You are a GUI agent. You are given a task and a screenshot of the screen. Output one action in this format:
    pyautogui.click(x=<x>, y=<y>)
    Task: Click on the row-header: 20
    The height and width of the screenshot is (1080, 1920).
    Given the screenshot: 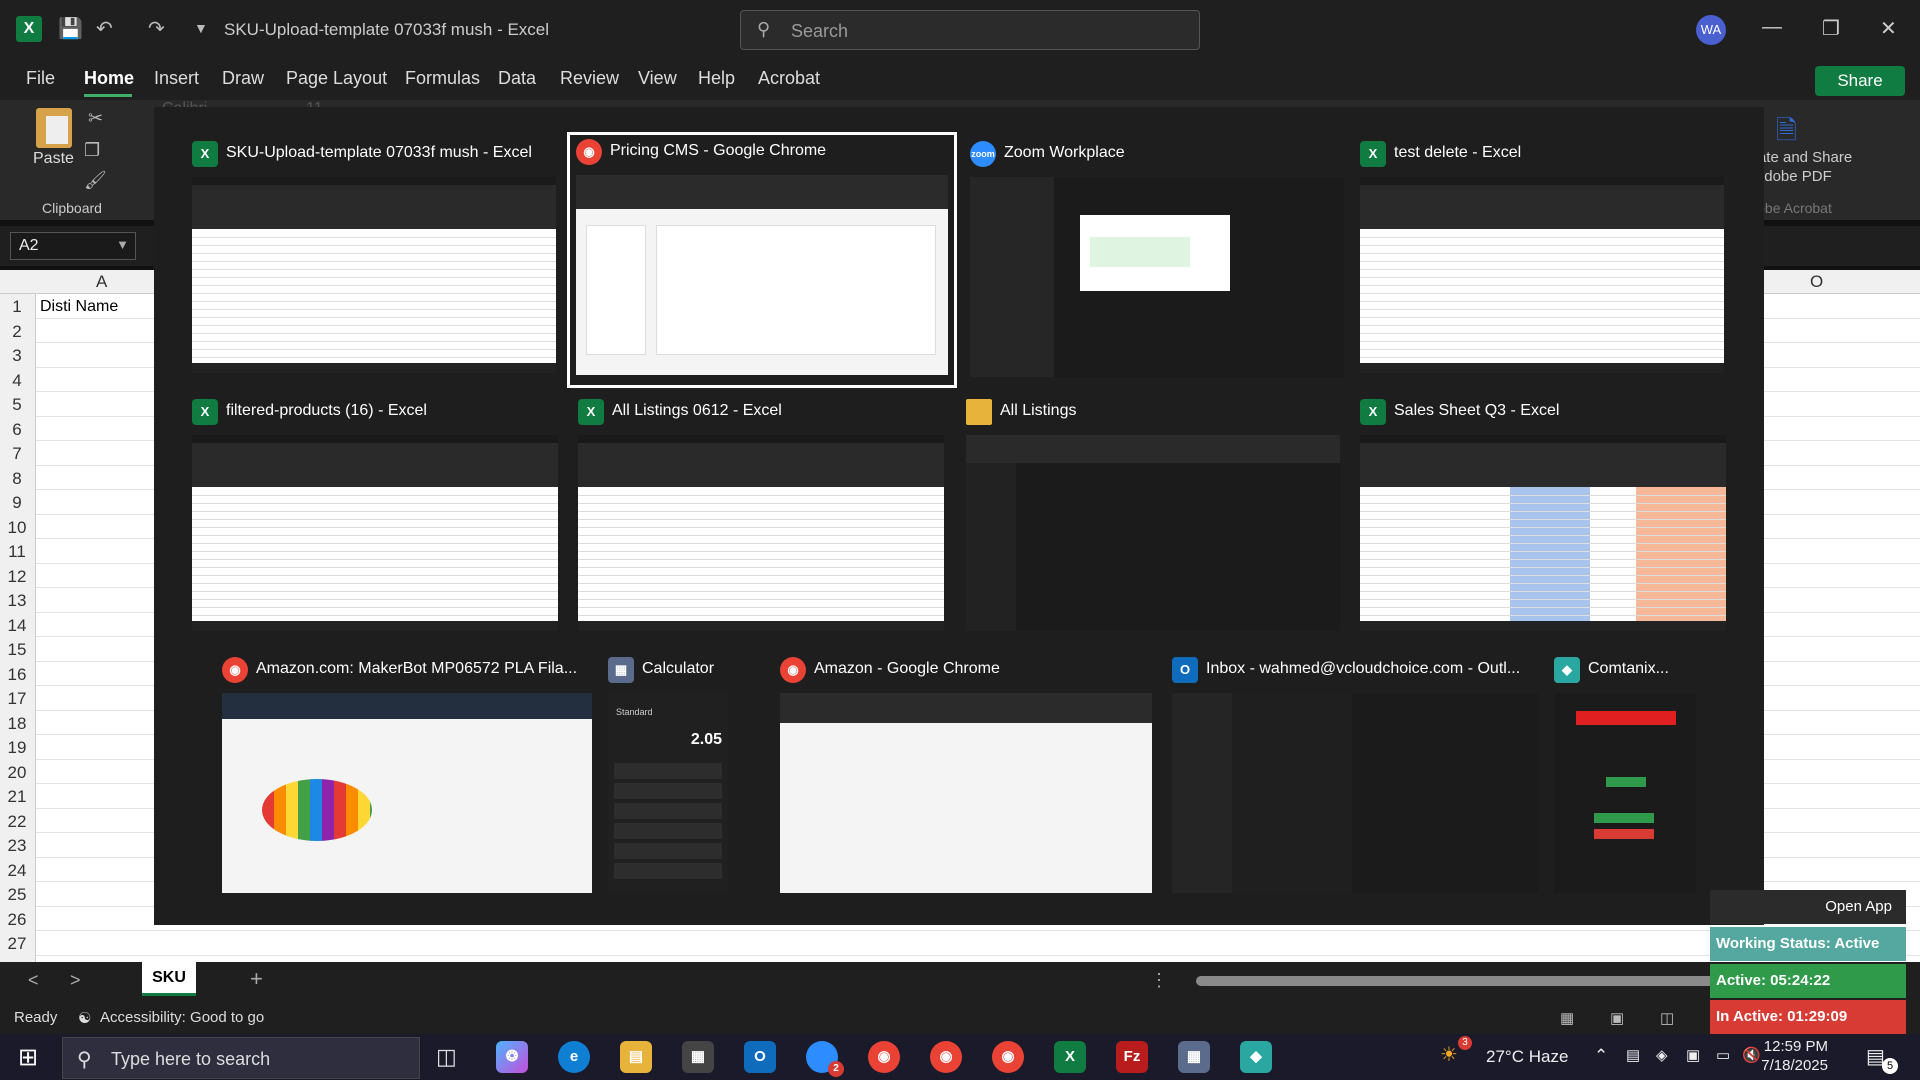 What is the action you would take?
    pyautogui.click(x=17, y=773)
    